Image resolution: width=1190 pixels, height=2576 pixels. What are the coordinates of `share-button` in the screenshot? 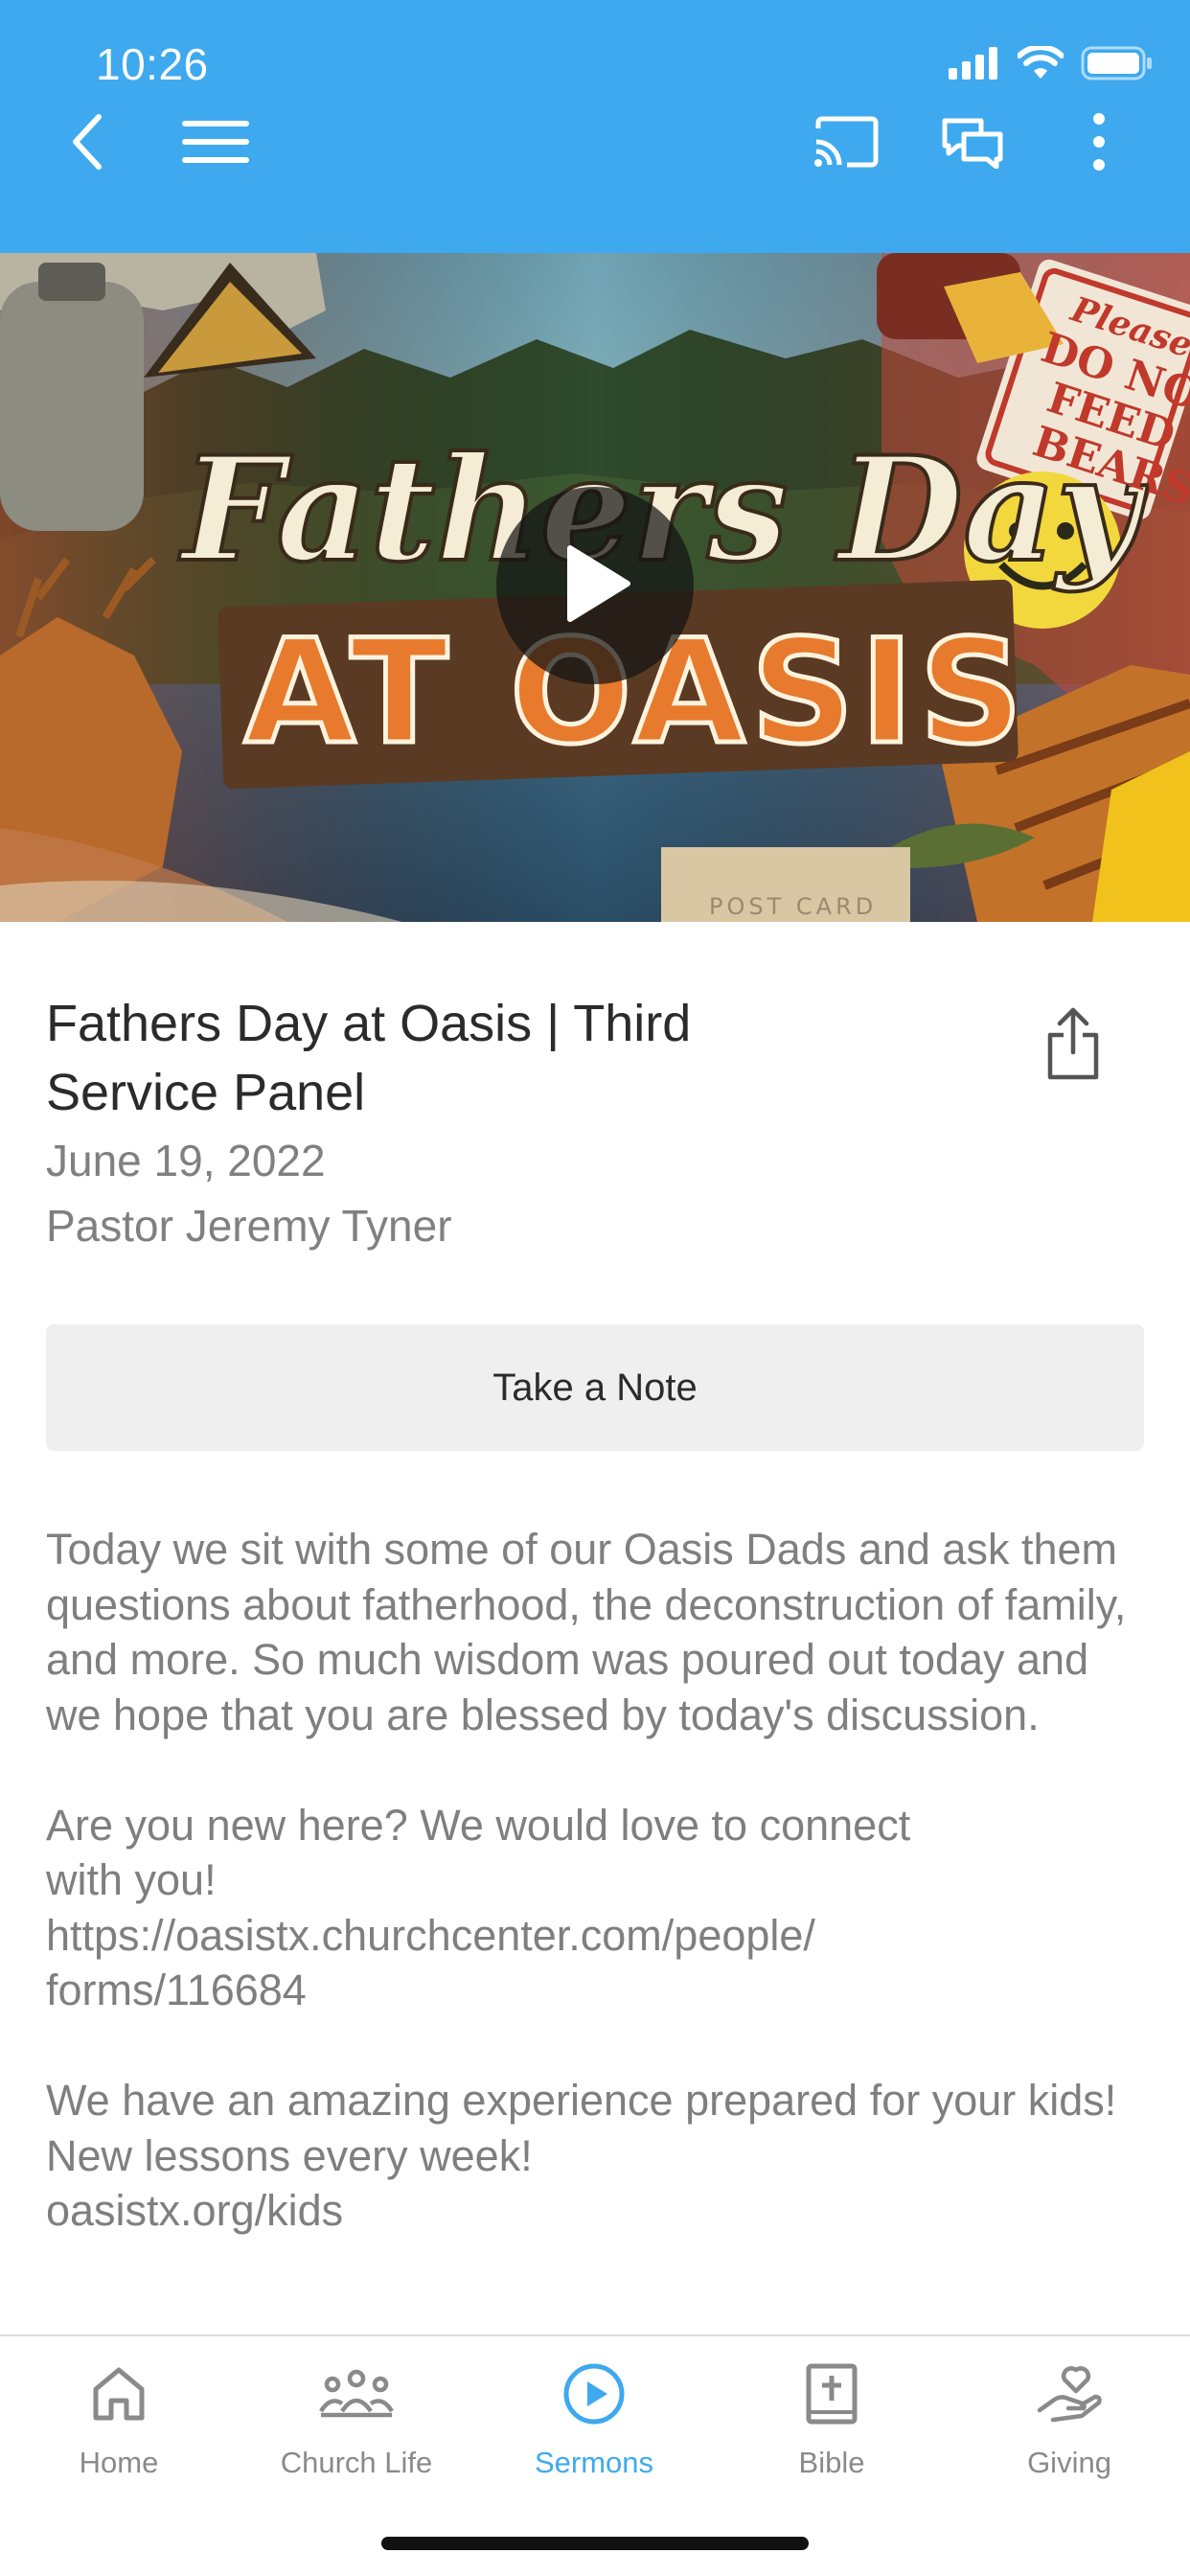 It's located at (1073, 1045).